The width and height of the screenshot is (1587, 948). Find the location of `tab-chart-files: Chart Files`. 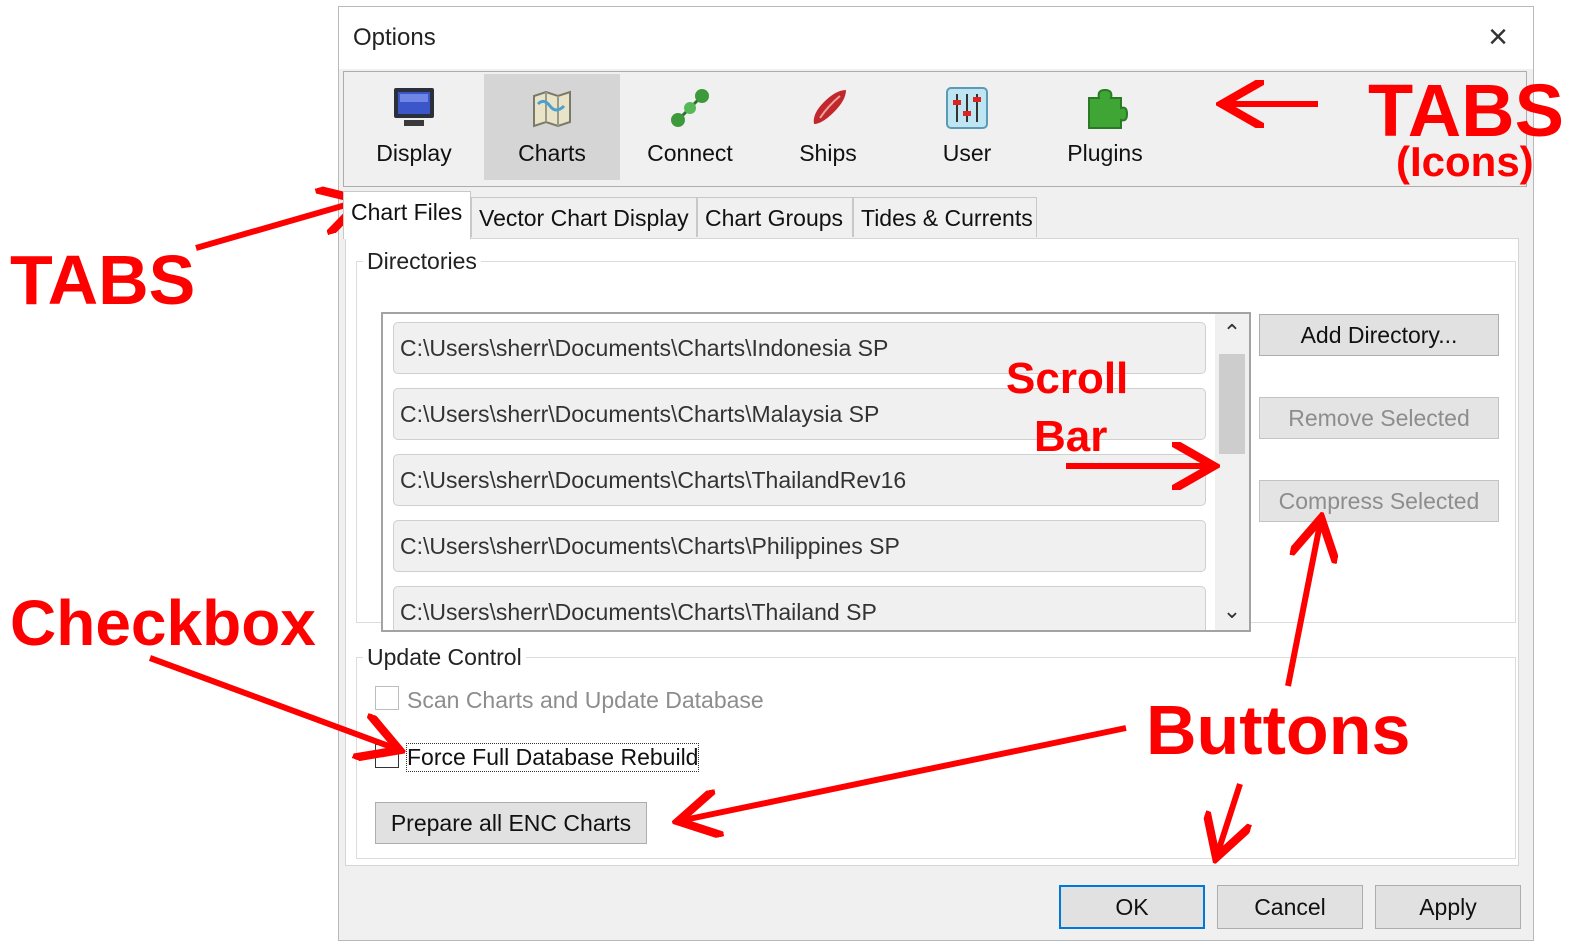

tab-chart-files: Chart Files is located at coordinates (407, 215).